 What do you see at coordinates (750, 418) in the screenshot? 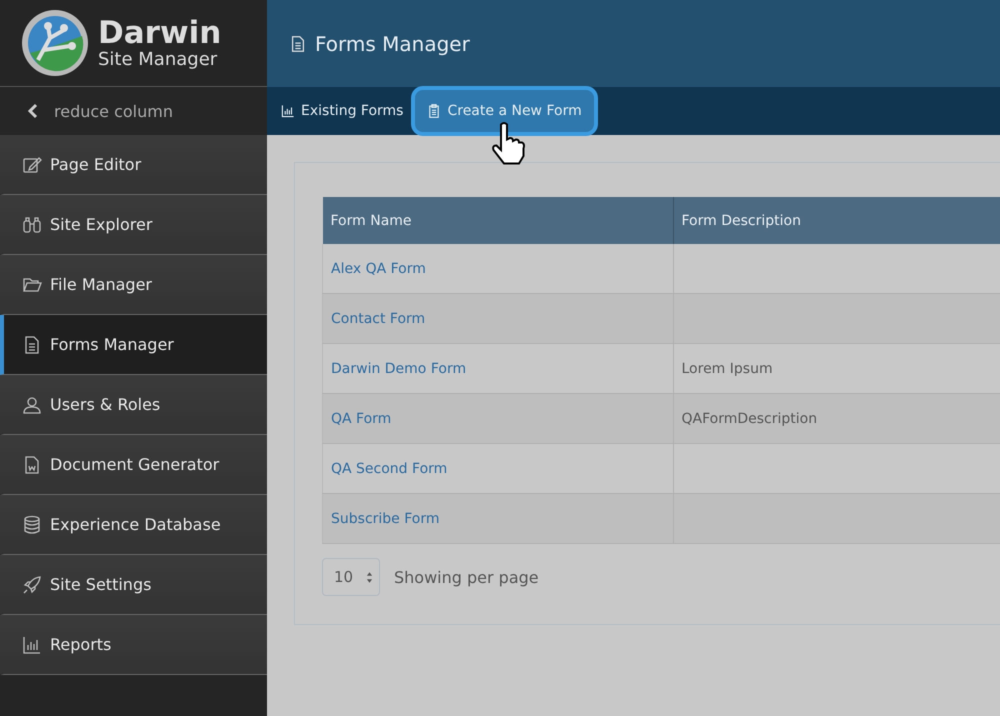
I see `description-cell: QAFormDescription` at bounding box center [750, 418].